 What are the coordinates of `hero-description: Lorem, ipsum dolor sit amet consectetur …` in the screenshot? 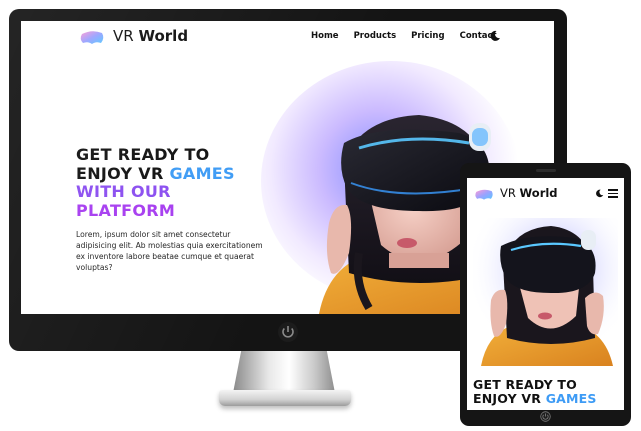 It's located at (169, 251).